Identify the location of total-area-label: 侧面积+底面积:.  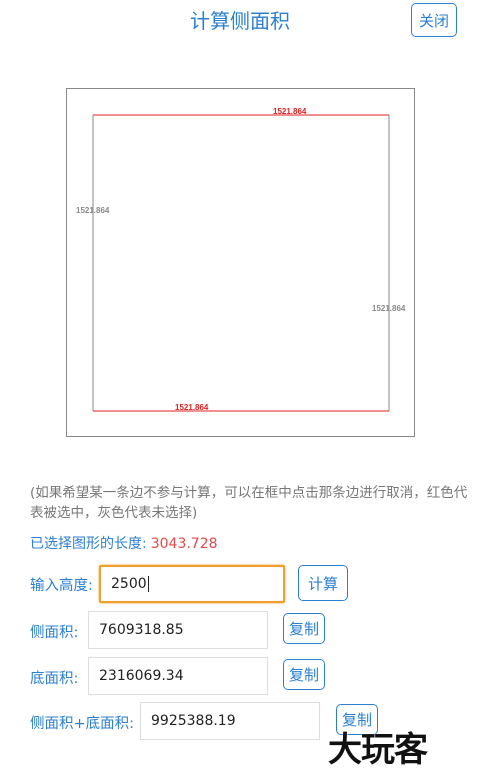
(82, 724).